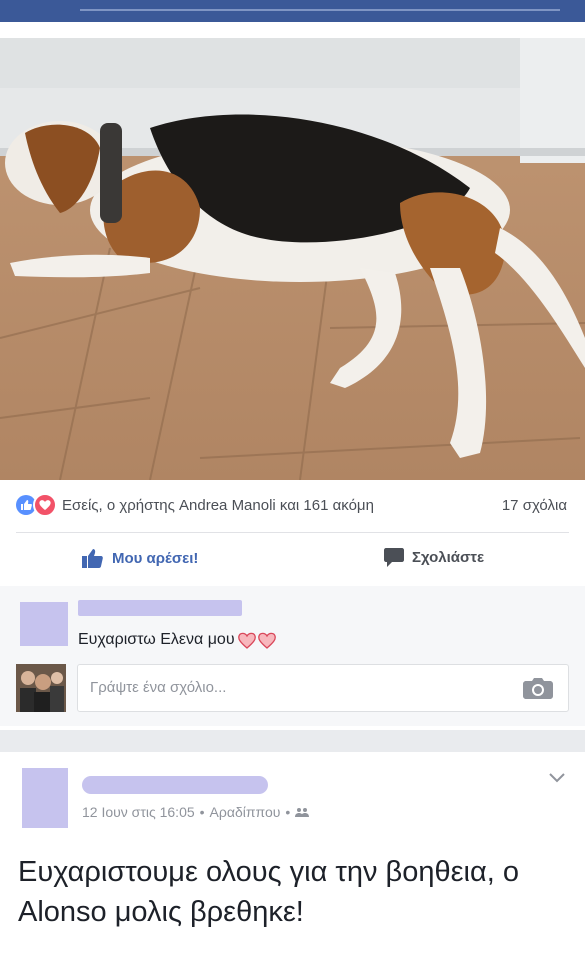  What do you see at coordinates (292, 532) in the screenshot?
I see `divider` at bounding box center [292, 532].